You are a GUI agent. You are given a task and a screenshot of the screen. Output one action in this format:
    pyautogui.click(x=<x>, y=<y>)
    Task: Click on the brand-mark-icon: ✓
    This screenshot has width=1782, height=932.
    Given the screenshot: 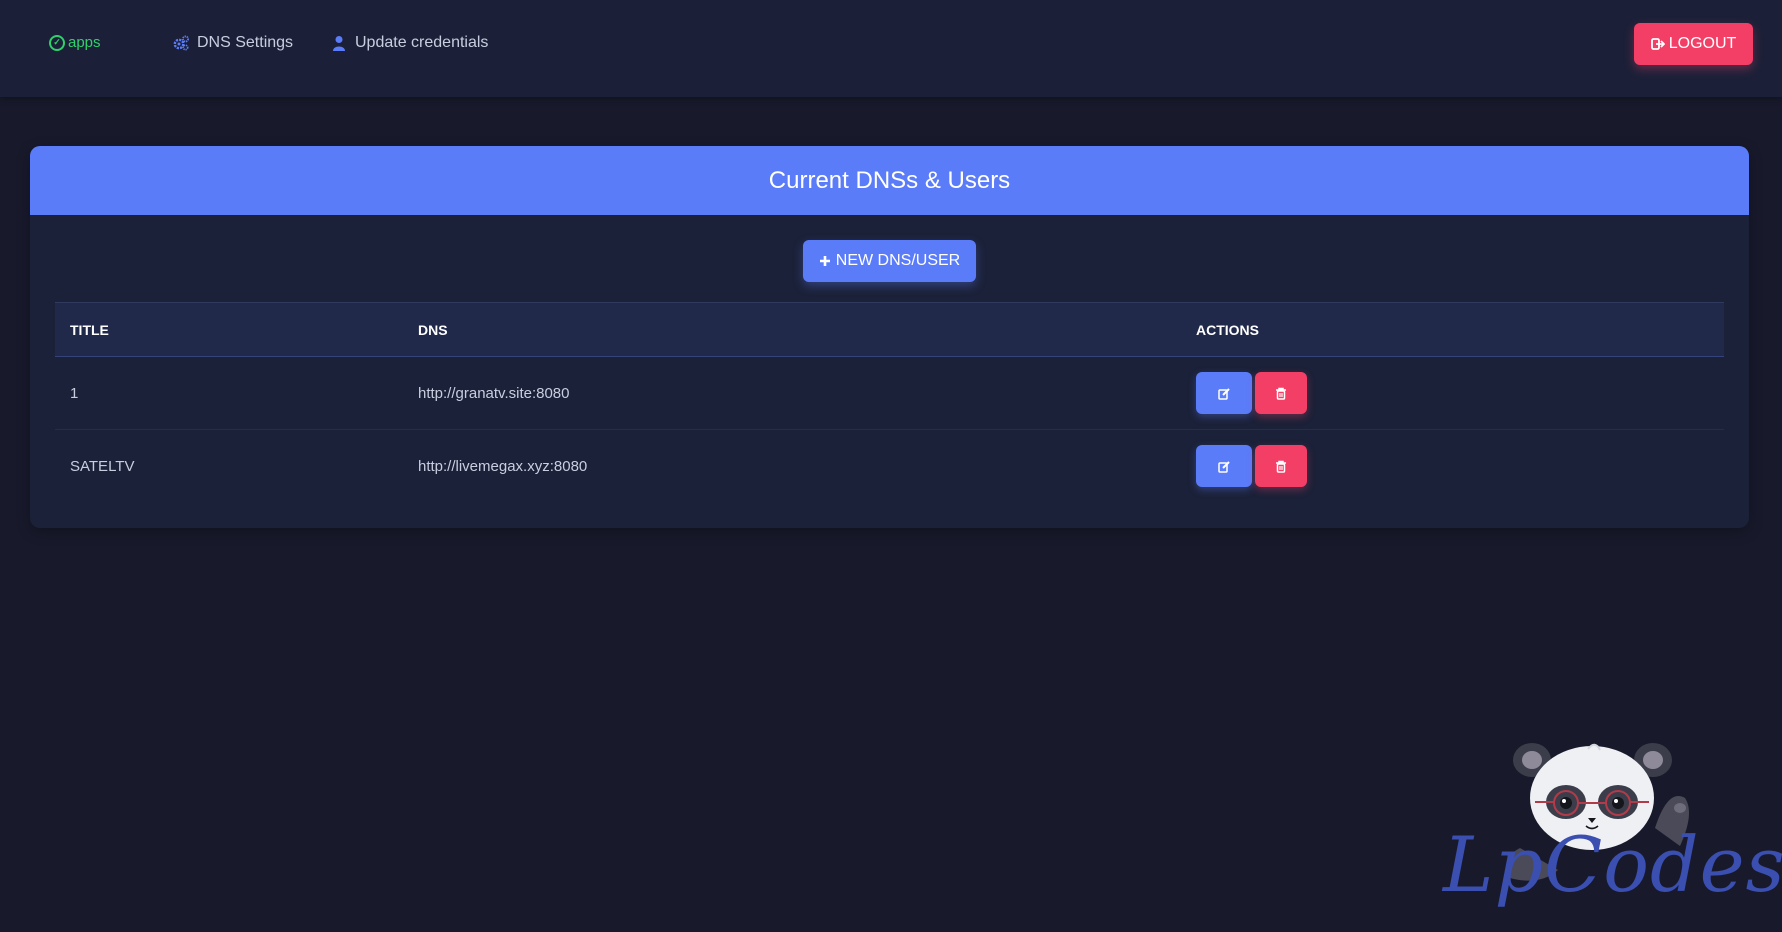 What is the action you would take?
    pyautogui.click(x=57, y=42)
    